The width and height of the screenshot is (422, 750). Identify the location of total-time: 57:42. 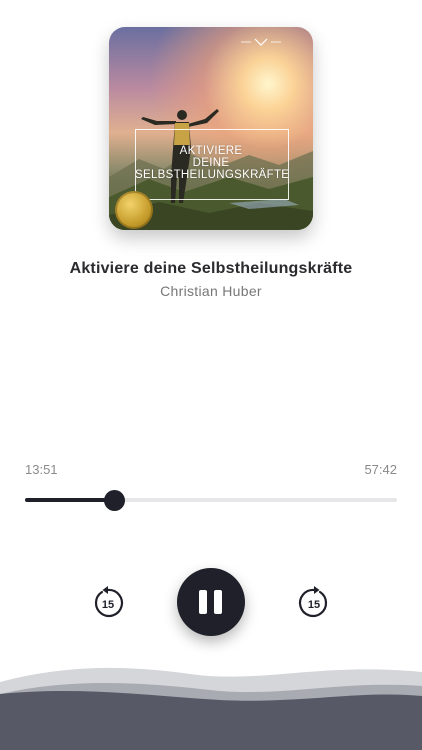
(380, 469).